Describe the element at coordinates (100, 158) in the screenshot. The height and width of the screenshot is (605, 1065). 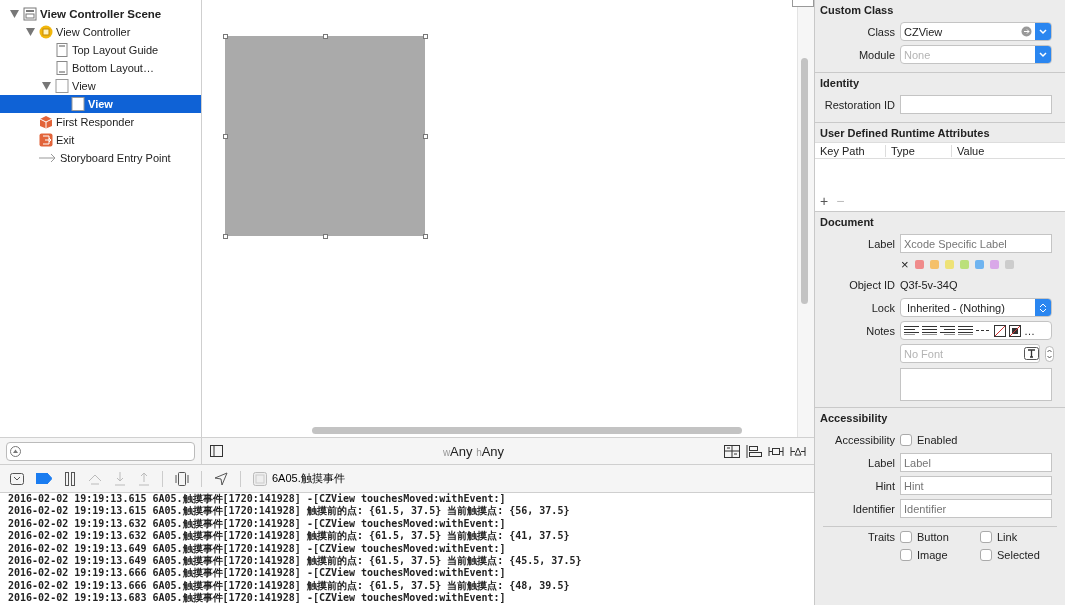
I see `outline-item: Storyboard Entry Point` at that location.